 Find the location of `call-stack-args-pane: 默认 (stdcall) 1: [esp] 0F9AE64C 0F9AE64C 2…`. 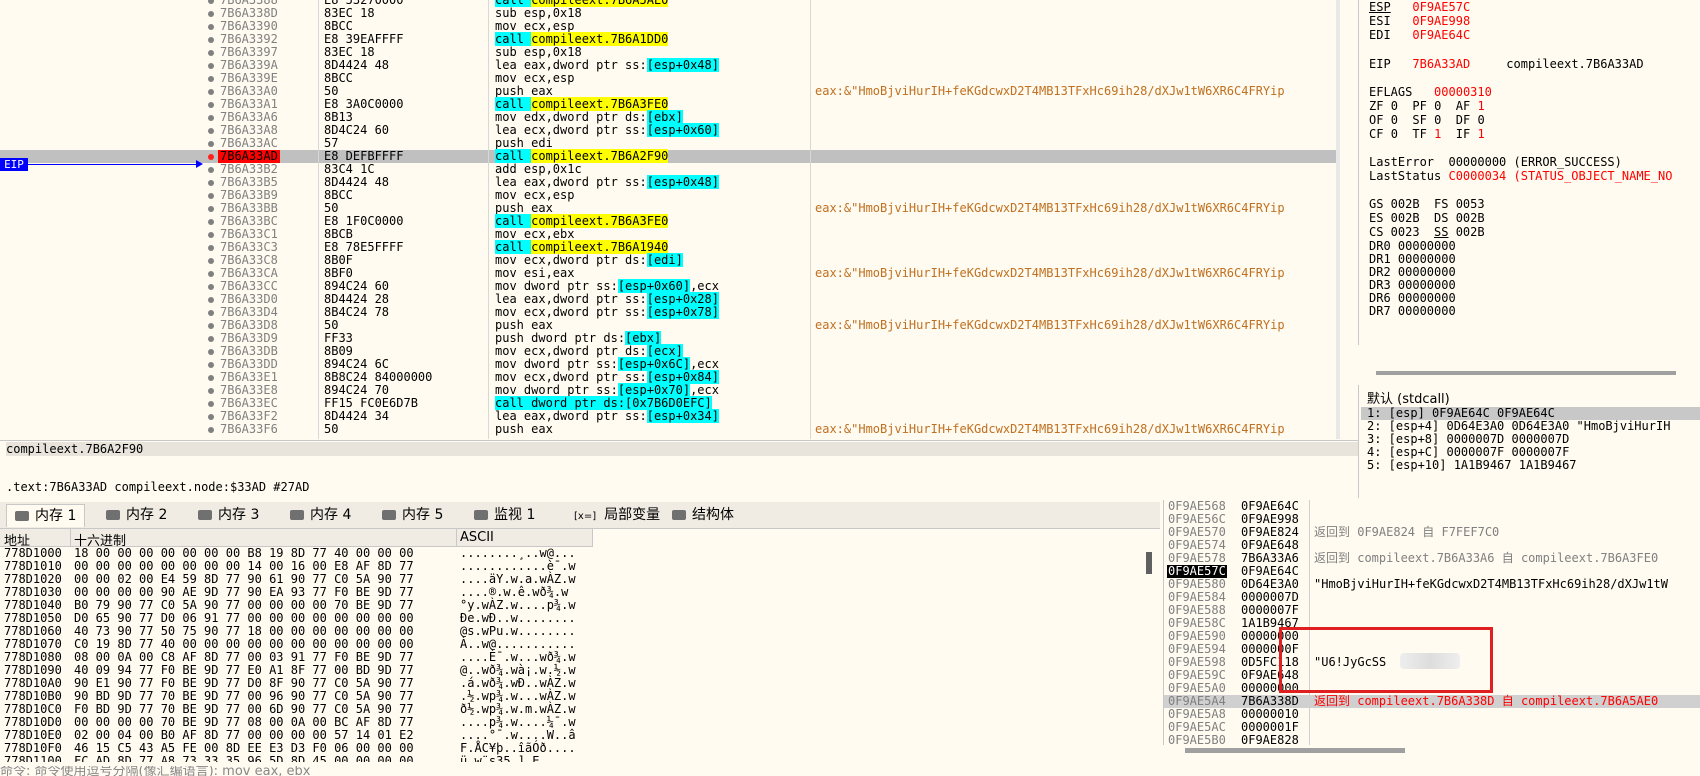

call-stack-args-pane: 默认 (stdcall) 1: [esp] 0F9AE64C 0F9AE64C 2… is located at coordinates (1529, 441).